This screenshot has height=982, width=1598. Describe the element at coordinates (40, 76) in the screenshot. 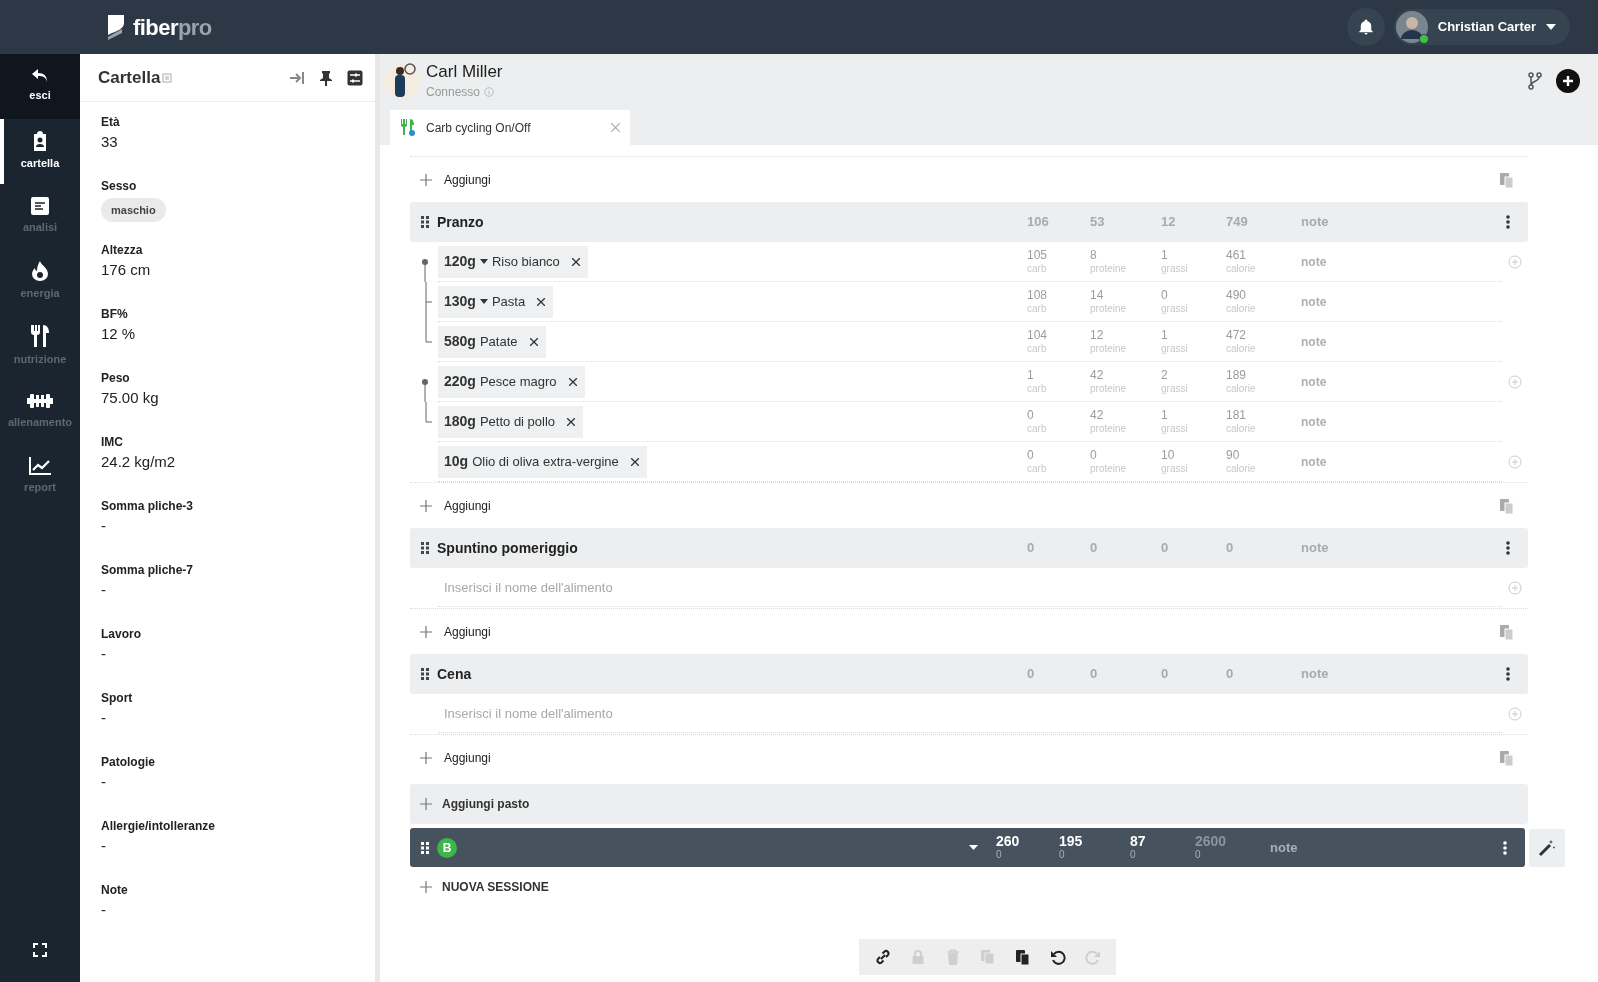

I see `back-arrow-icon` at that location.